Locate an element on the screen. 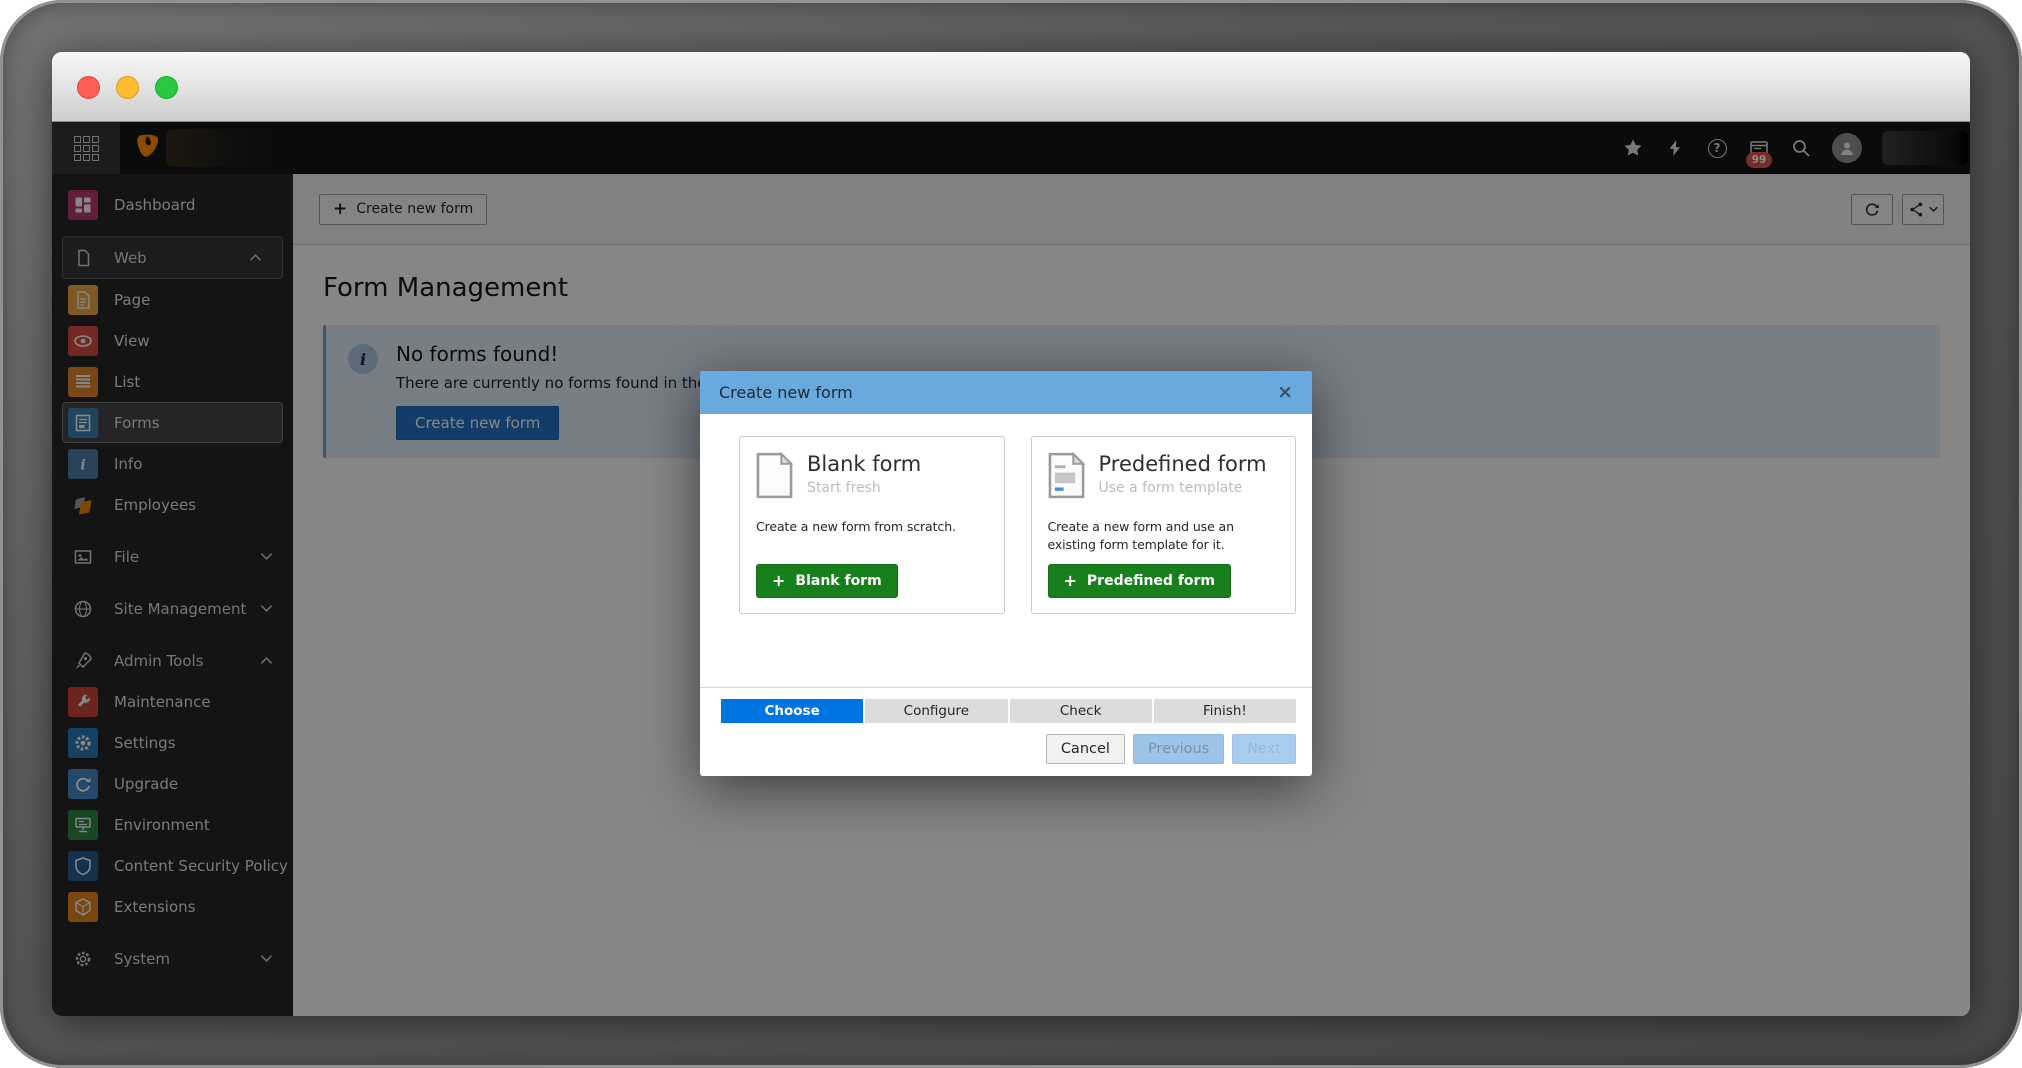 The width and height of the screenshot is (2022, 1068). close-icon: × is located at coordinates (1285, 392).